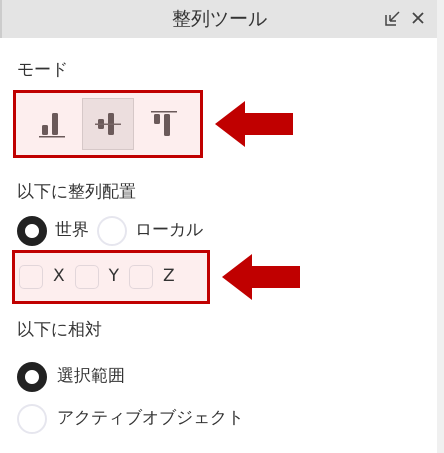 The width and height of the screenshot is (444, 453). Describe the element at coordinates (108, 124) in the screenshot. I see `align-mode-button` at that location.